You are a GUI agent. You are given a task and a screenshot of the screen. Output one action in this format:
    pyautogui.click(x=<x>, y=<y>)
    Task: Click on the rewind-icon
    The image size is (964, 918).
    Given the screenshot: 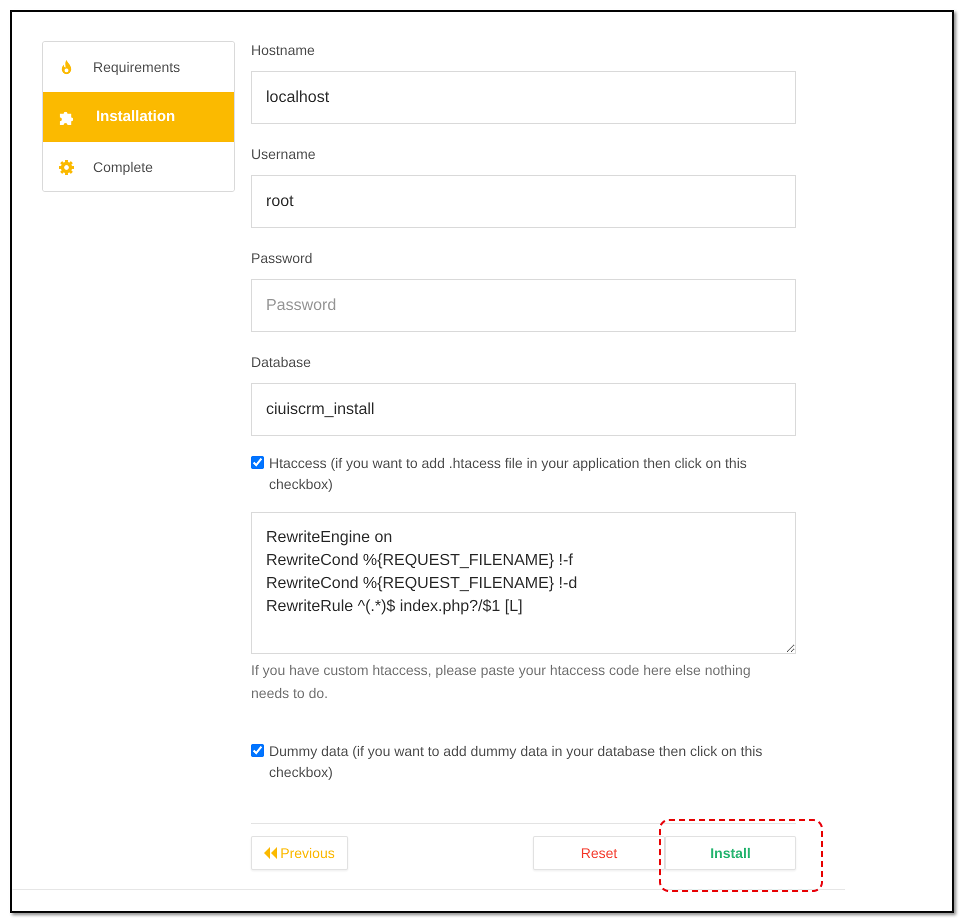 What is the action you would take?
    pyautogui.click(x=271, y=853)
    